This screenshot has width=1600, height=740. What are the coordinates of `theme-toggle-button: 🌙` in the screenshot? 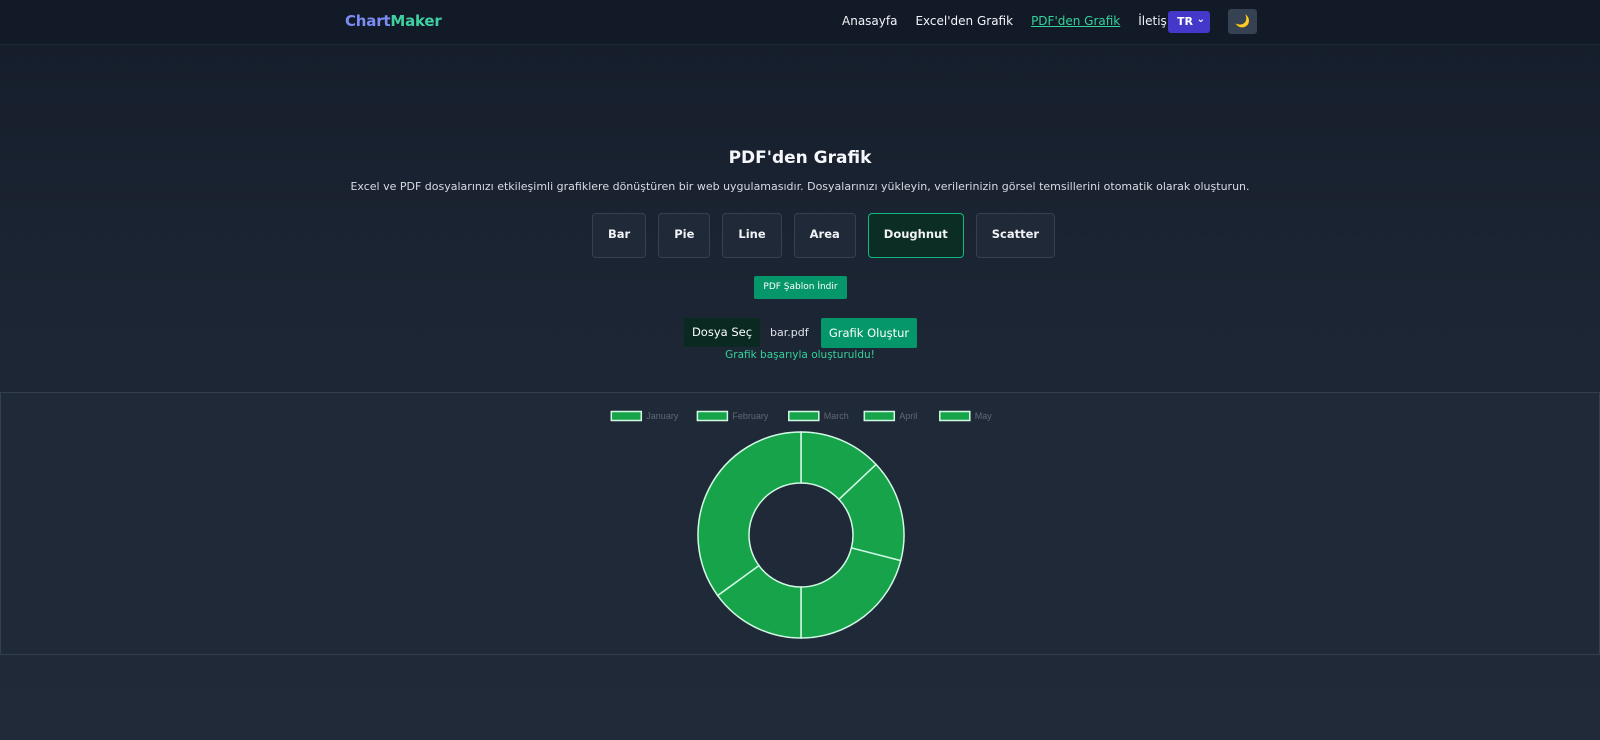 It's located at (1242, 21).